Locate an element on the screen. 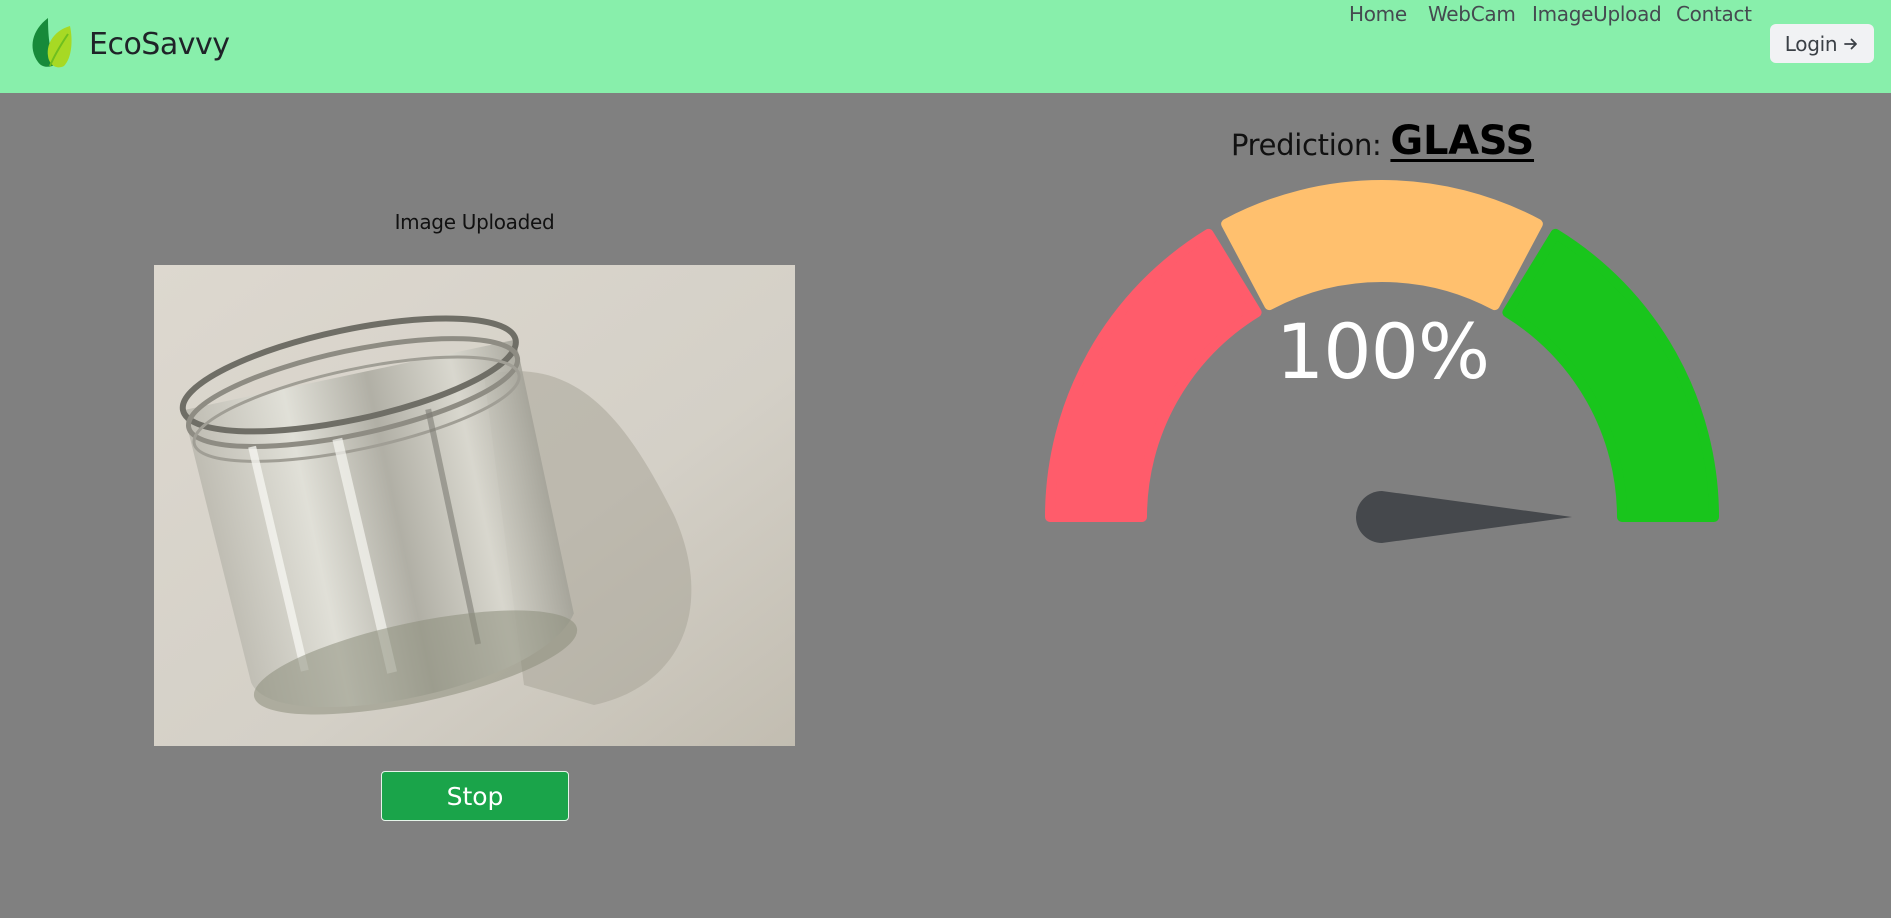  upload-caption: Image Uploaded is located at coordinates (474, 222).